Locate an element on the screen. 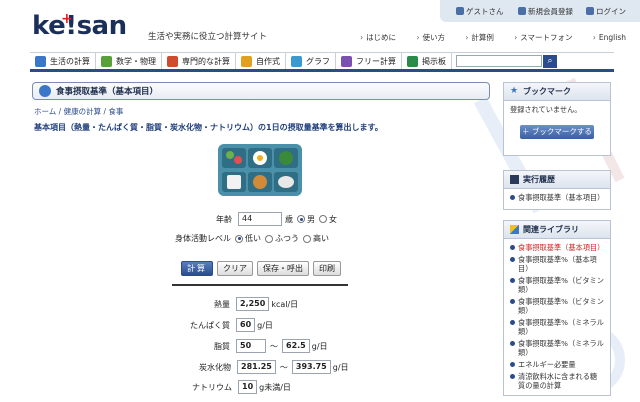 The image size is (640, 402). activity-high-radio is located at coordinates (307, 238).